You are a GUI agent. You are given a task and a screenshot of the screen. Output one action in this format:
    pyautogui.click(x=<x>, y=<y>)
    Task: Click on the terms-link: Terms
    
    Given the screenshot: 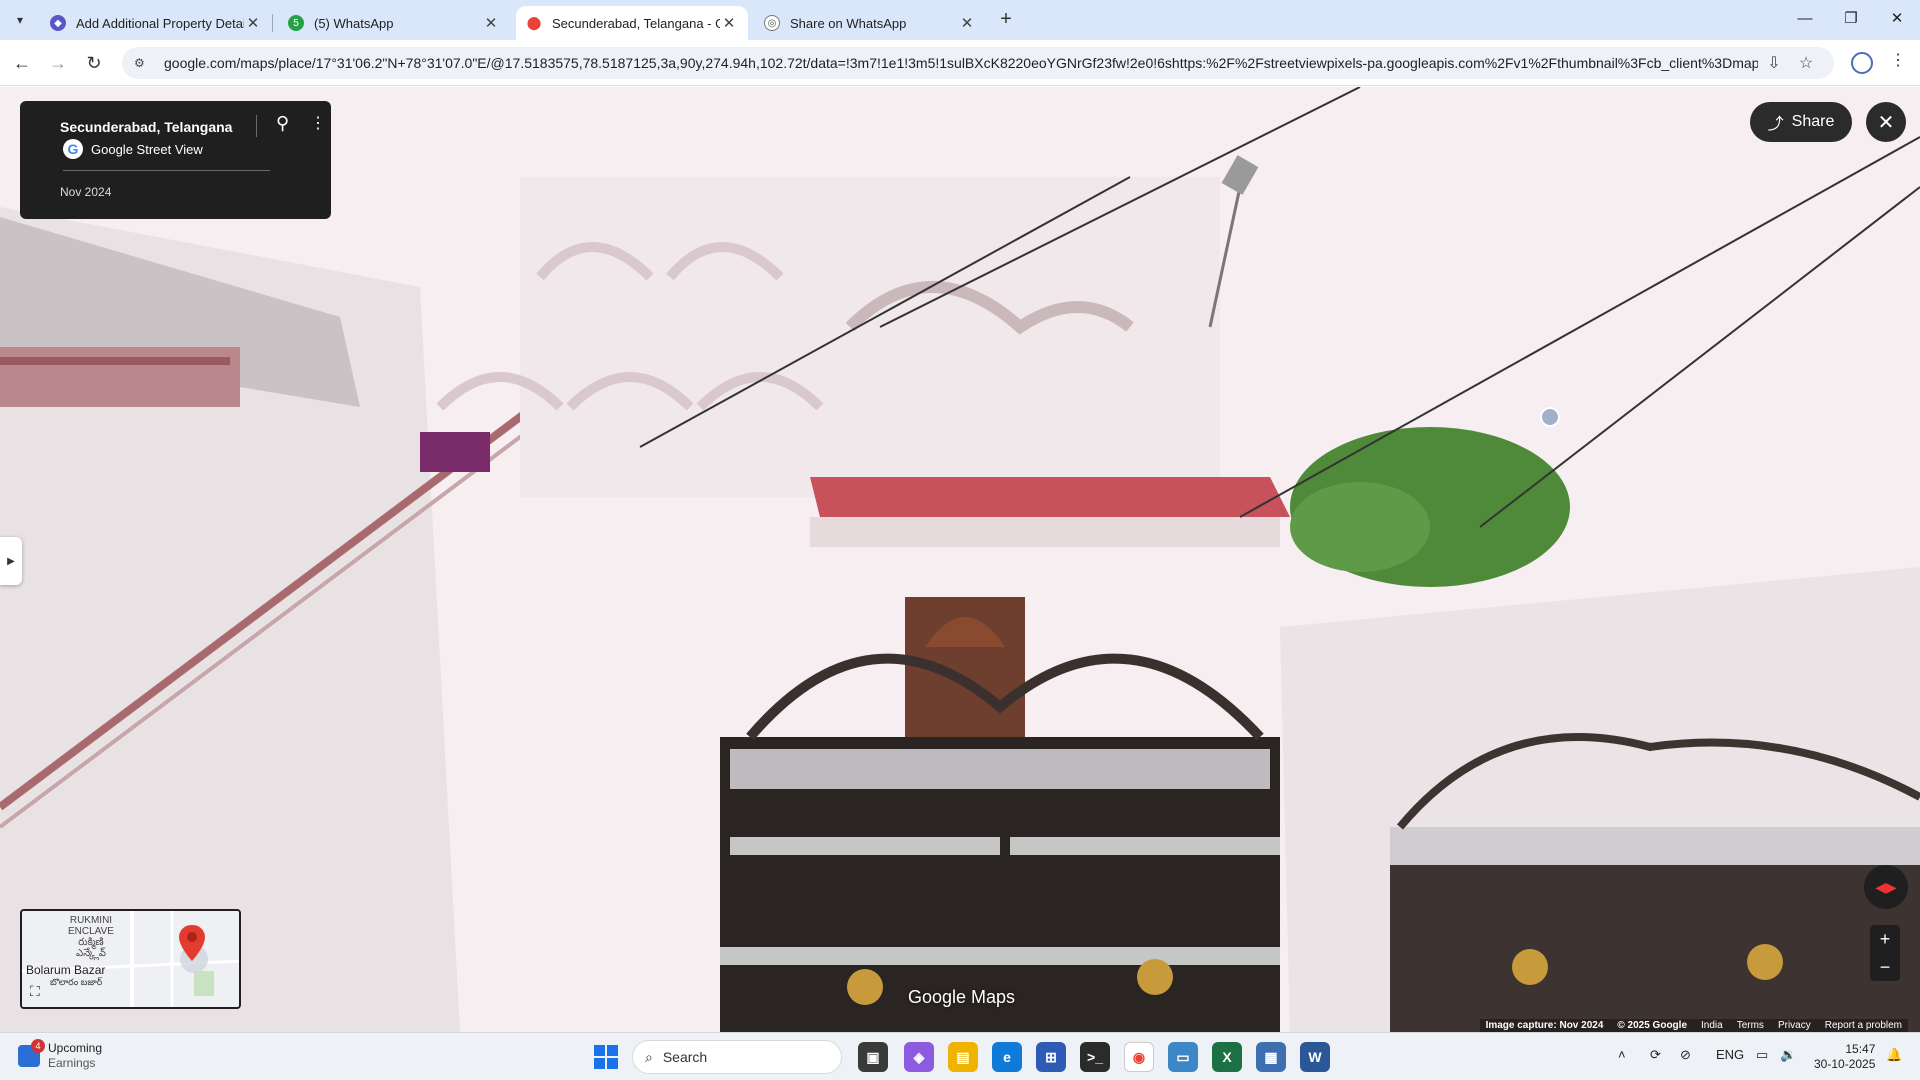 What is the action you would take?
    pyautogui.click(x=1750, y=1025)
    